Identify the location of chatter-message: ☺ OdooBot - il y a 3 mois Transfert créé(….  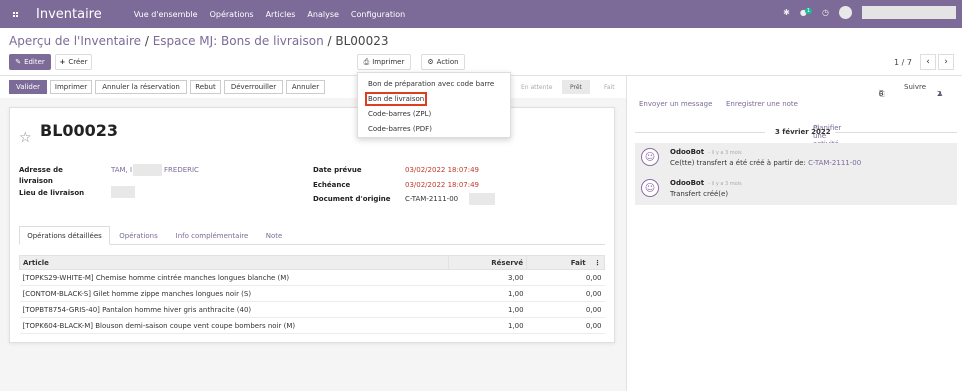
(796, 189).